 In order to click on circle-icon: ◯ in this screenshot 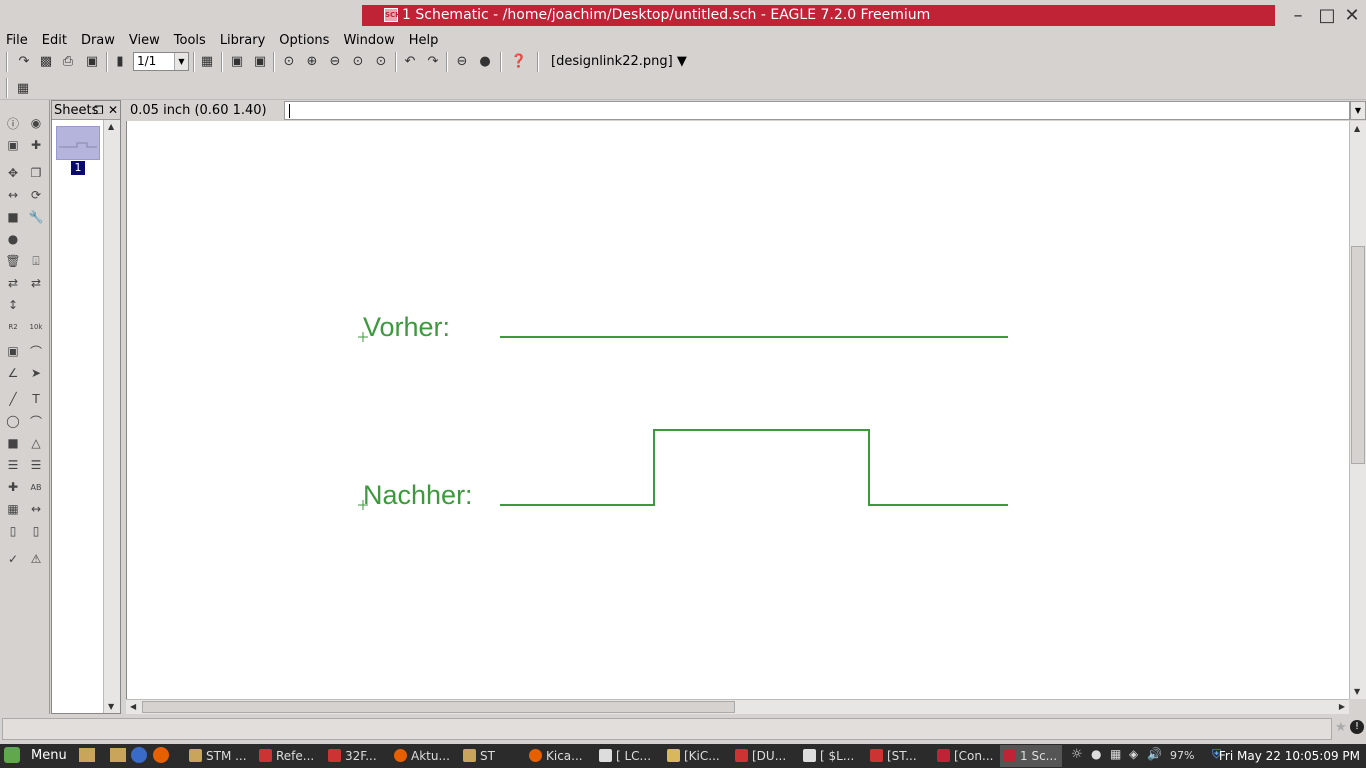, I will do `click(13, 421)`.